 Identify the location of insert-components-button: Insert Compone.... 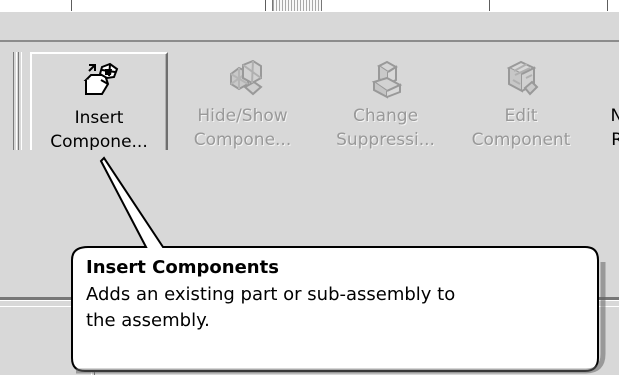
(99, 106).